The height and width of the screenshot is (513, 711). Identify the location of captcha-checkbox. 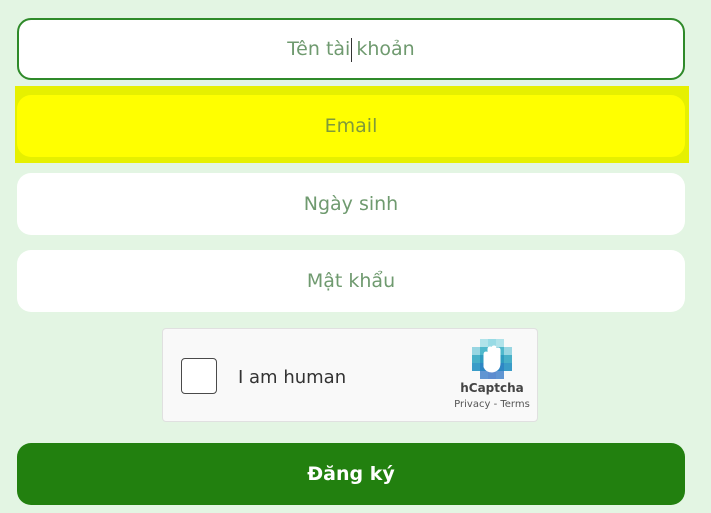
(199, 376).